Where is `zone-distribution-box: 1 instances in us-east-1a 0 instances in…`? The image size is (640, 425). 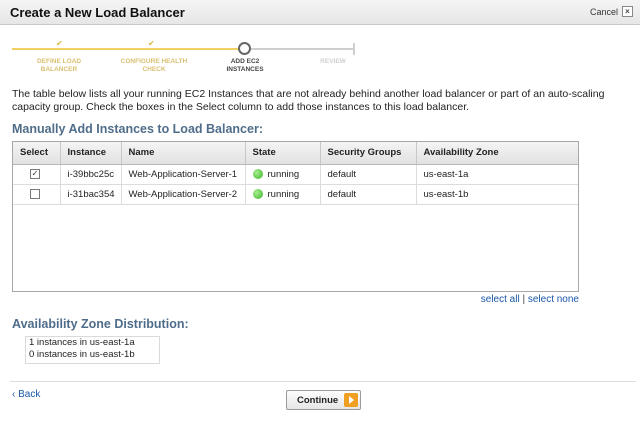
zone-distribution-box: 1 instances in us-east-1a 0 instances in… is located at coordinates (92, 350).